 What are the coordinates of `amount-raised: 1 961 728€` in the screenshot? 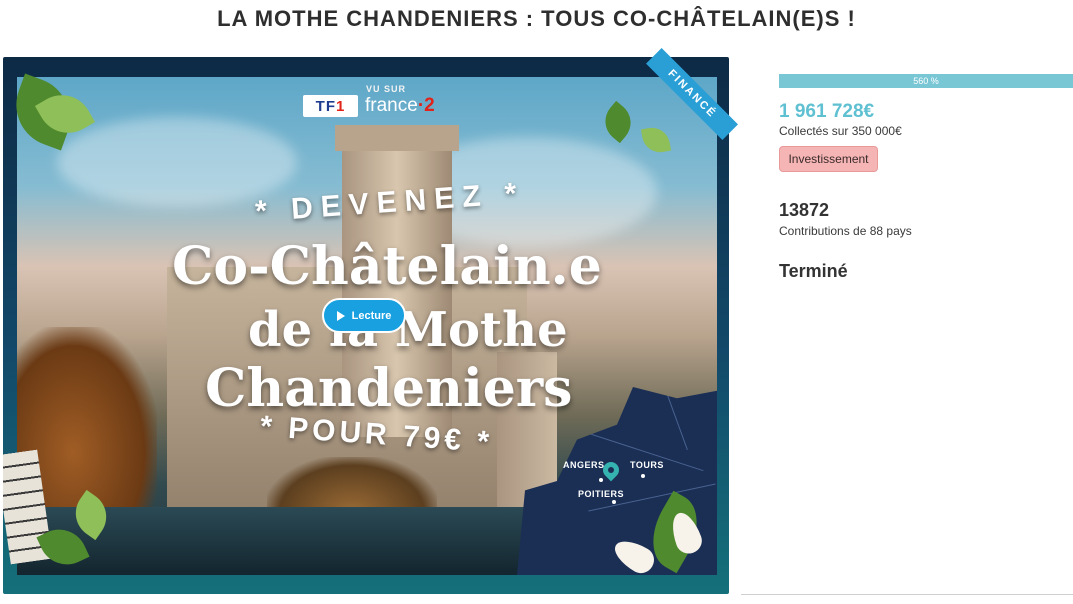 It's located at (827, 111).